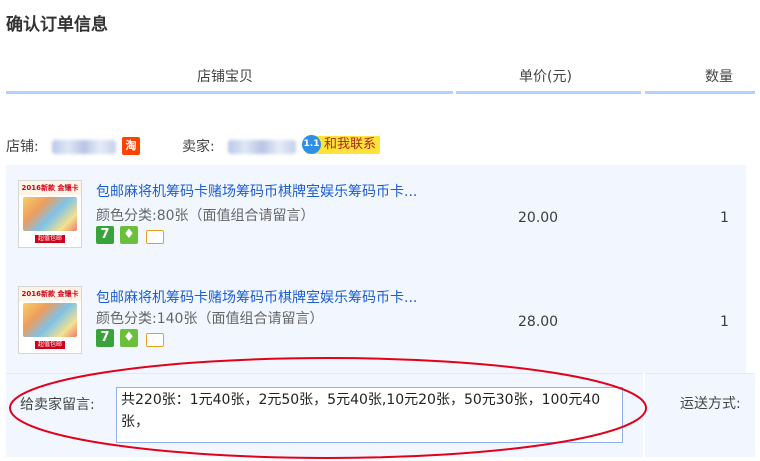 This screenshot has width=760, height=461. I want to click on seller-name-redacted, so click(262, 147).